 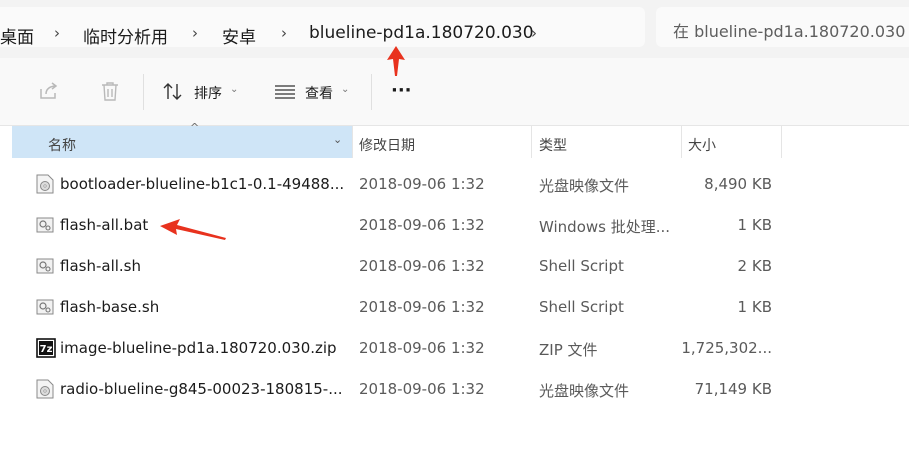 I want to click on file-name: flash-all.sh, so click(x=100, y=266).